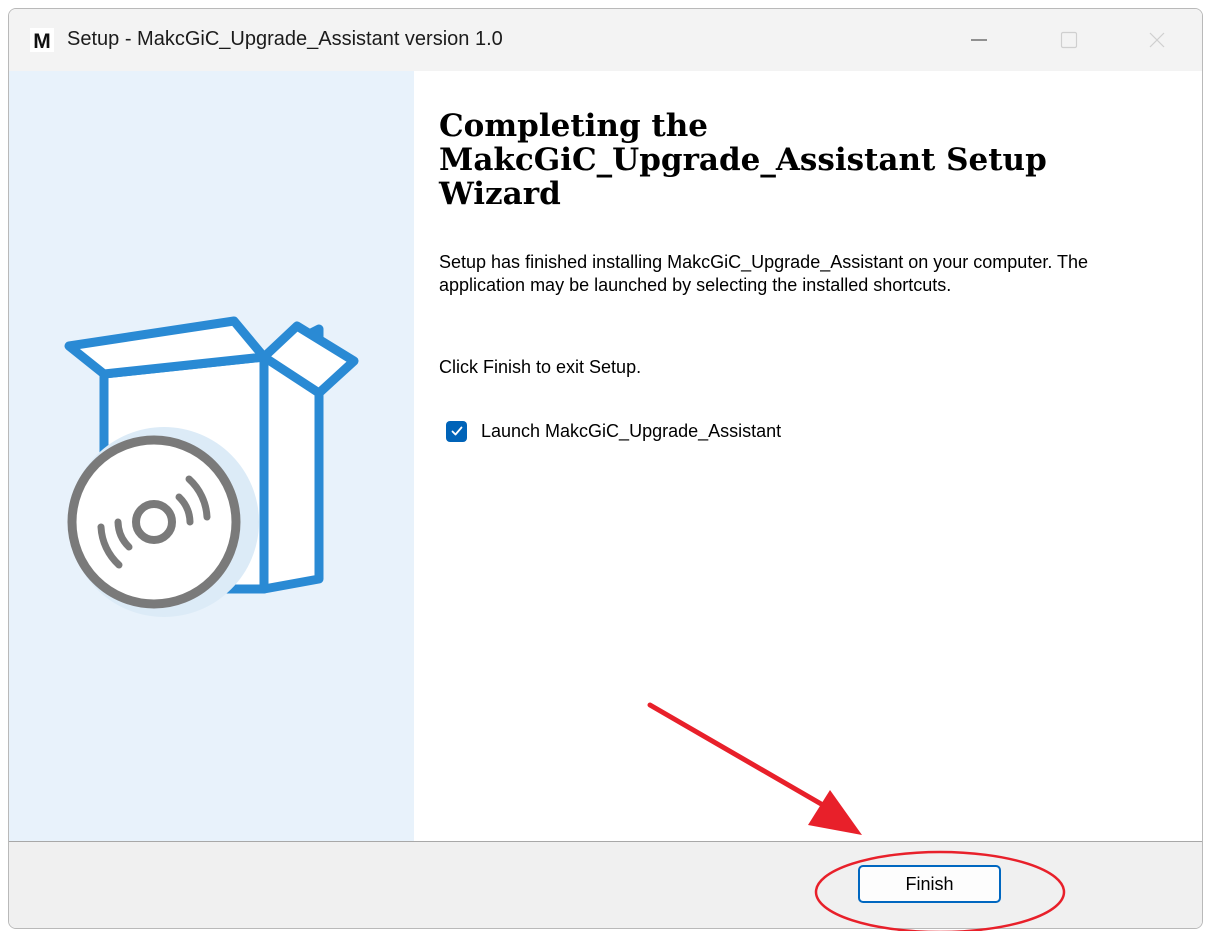 The width and height of the screenshot is (1205, 931). Describe the element at coordinates (211, 466) in the screenshot. I see `installer-box-disc-icon` at that location.